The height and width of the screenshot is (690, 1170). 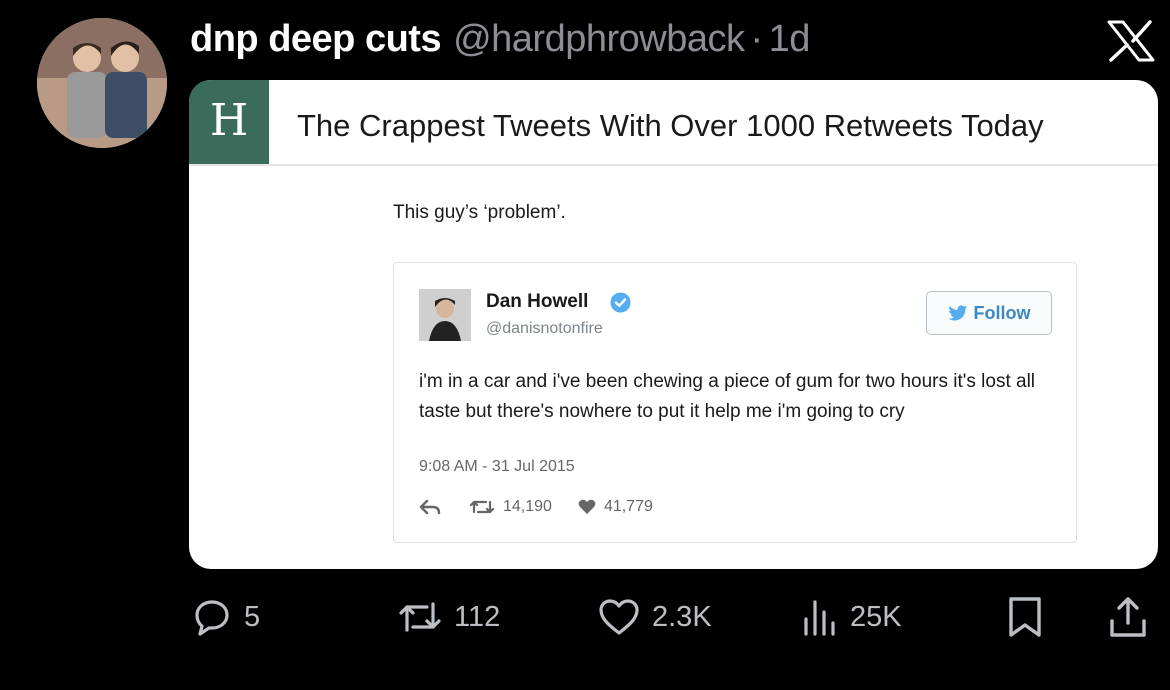 I want to click on post-age: 1d, so click(x=790, y=39).